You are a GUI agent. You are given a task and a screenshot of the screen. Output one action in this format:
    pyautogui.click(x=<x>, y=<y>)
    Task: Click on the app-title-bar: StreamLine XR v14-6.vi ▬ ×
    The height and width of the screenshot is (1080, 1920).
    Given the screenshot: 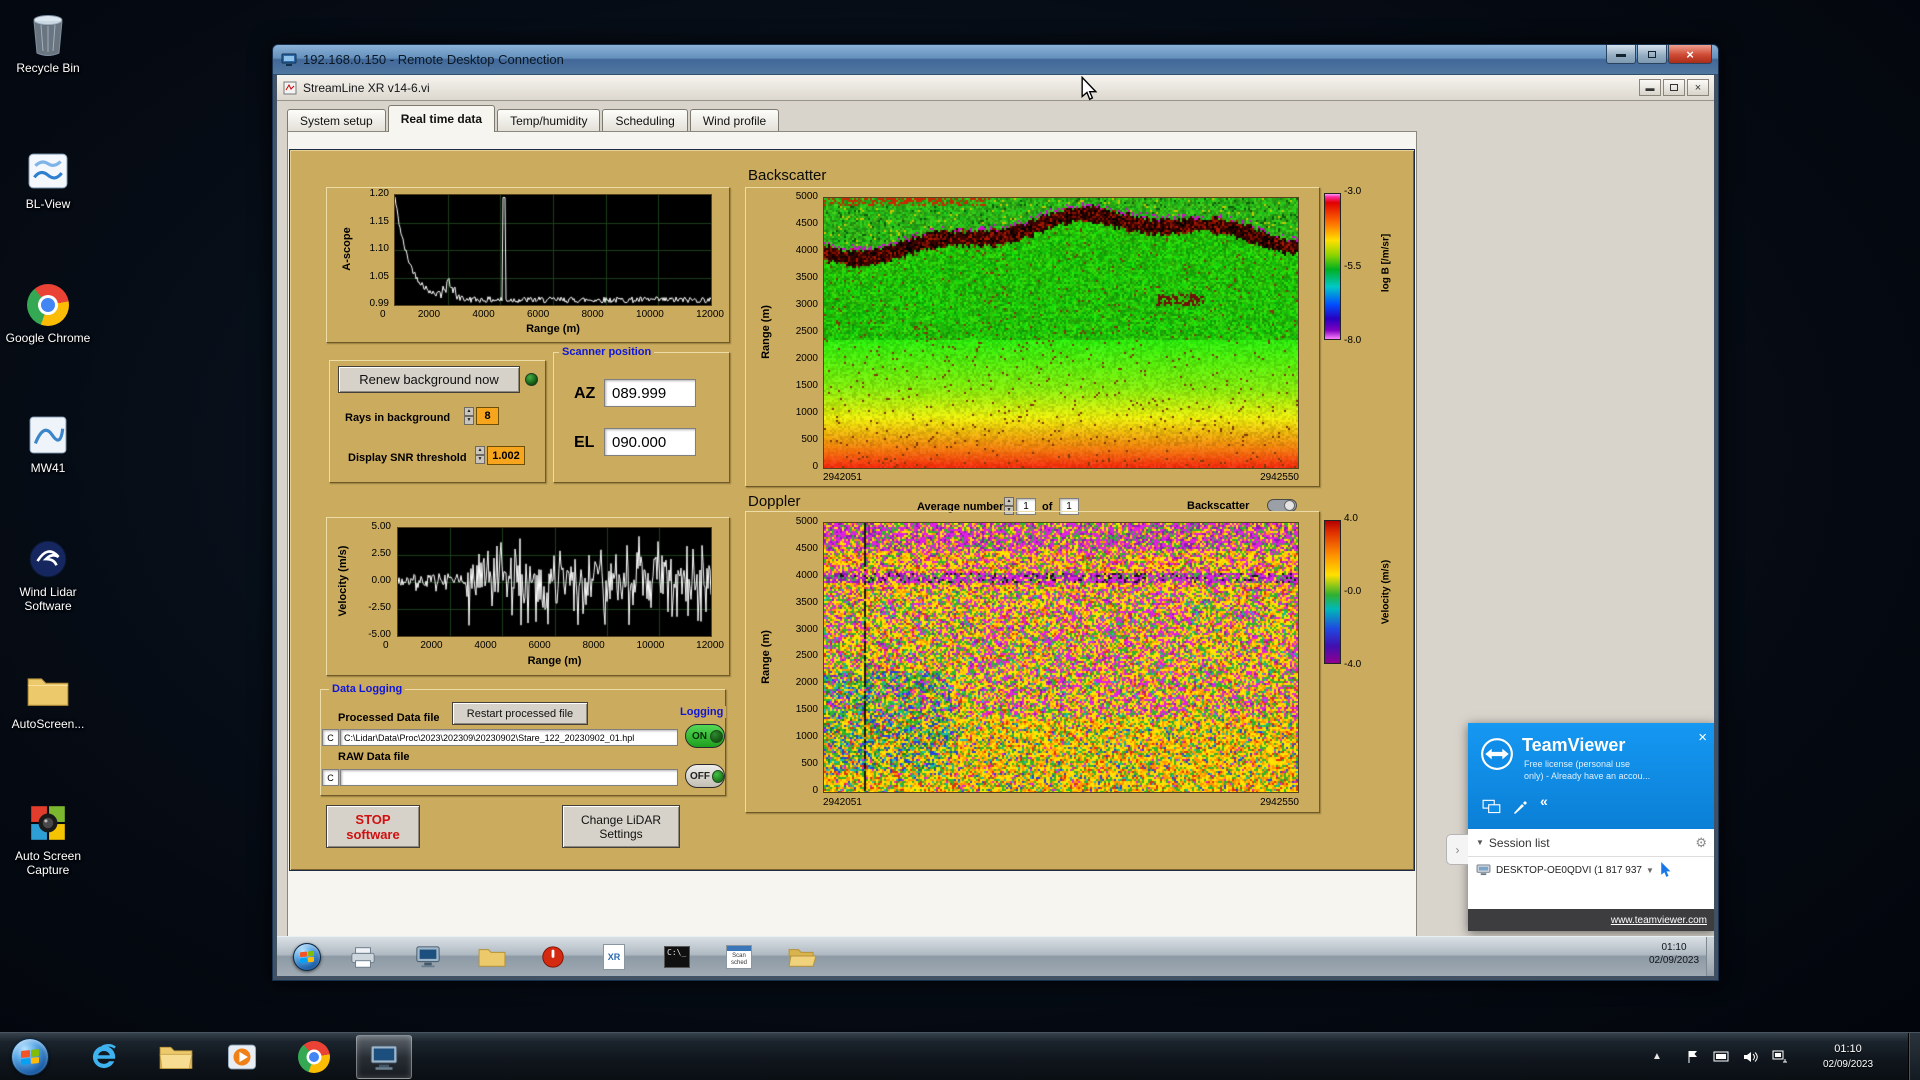 What is the action you would take?
    pyautogui.click(x=995, y=88)
    